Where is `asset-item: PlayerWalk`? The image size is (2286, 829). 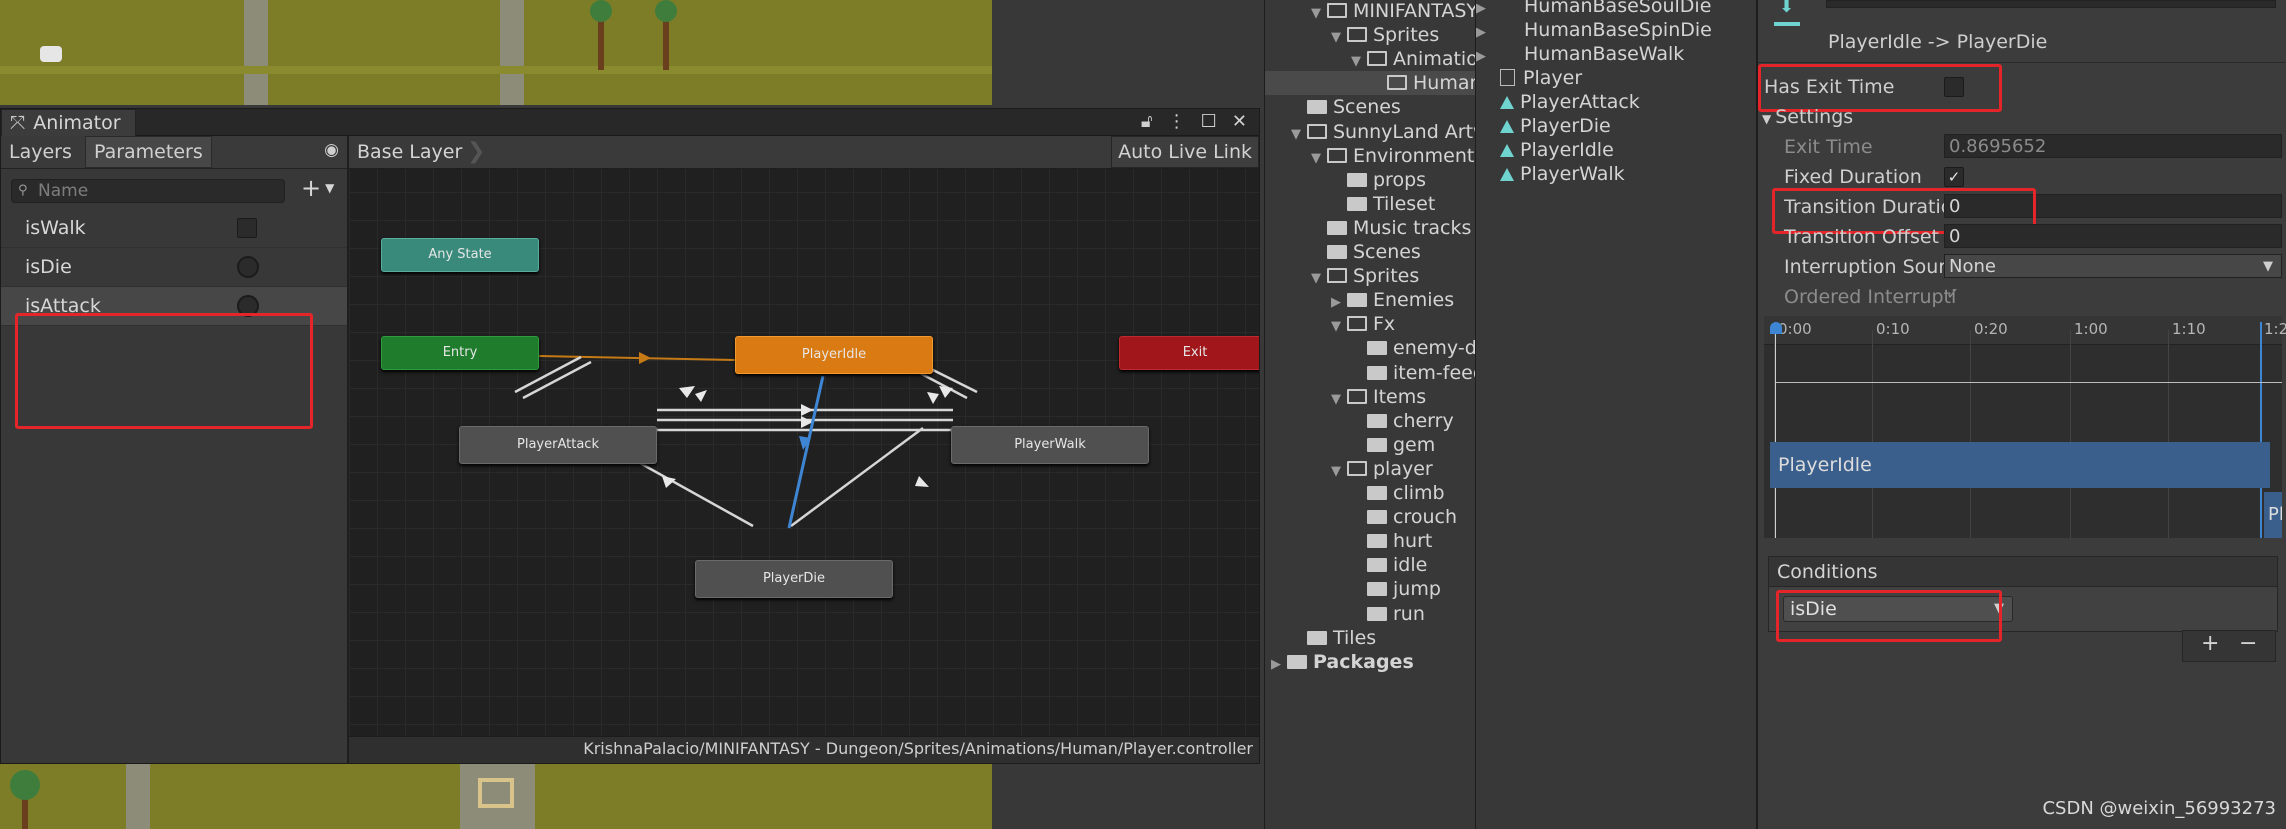 asset-item: PlayerWalk is located at coordinates (1562, 174).